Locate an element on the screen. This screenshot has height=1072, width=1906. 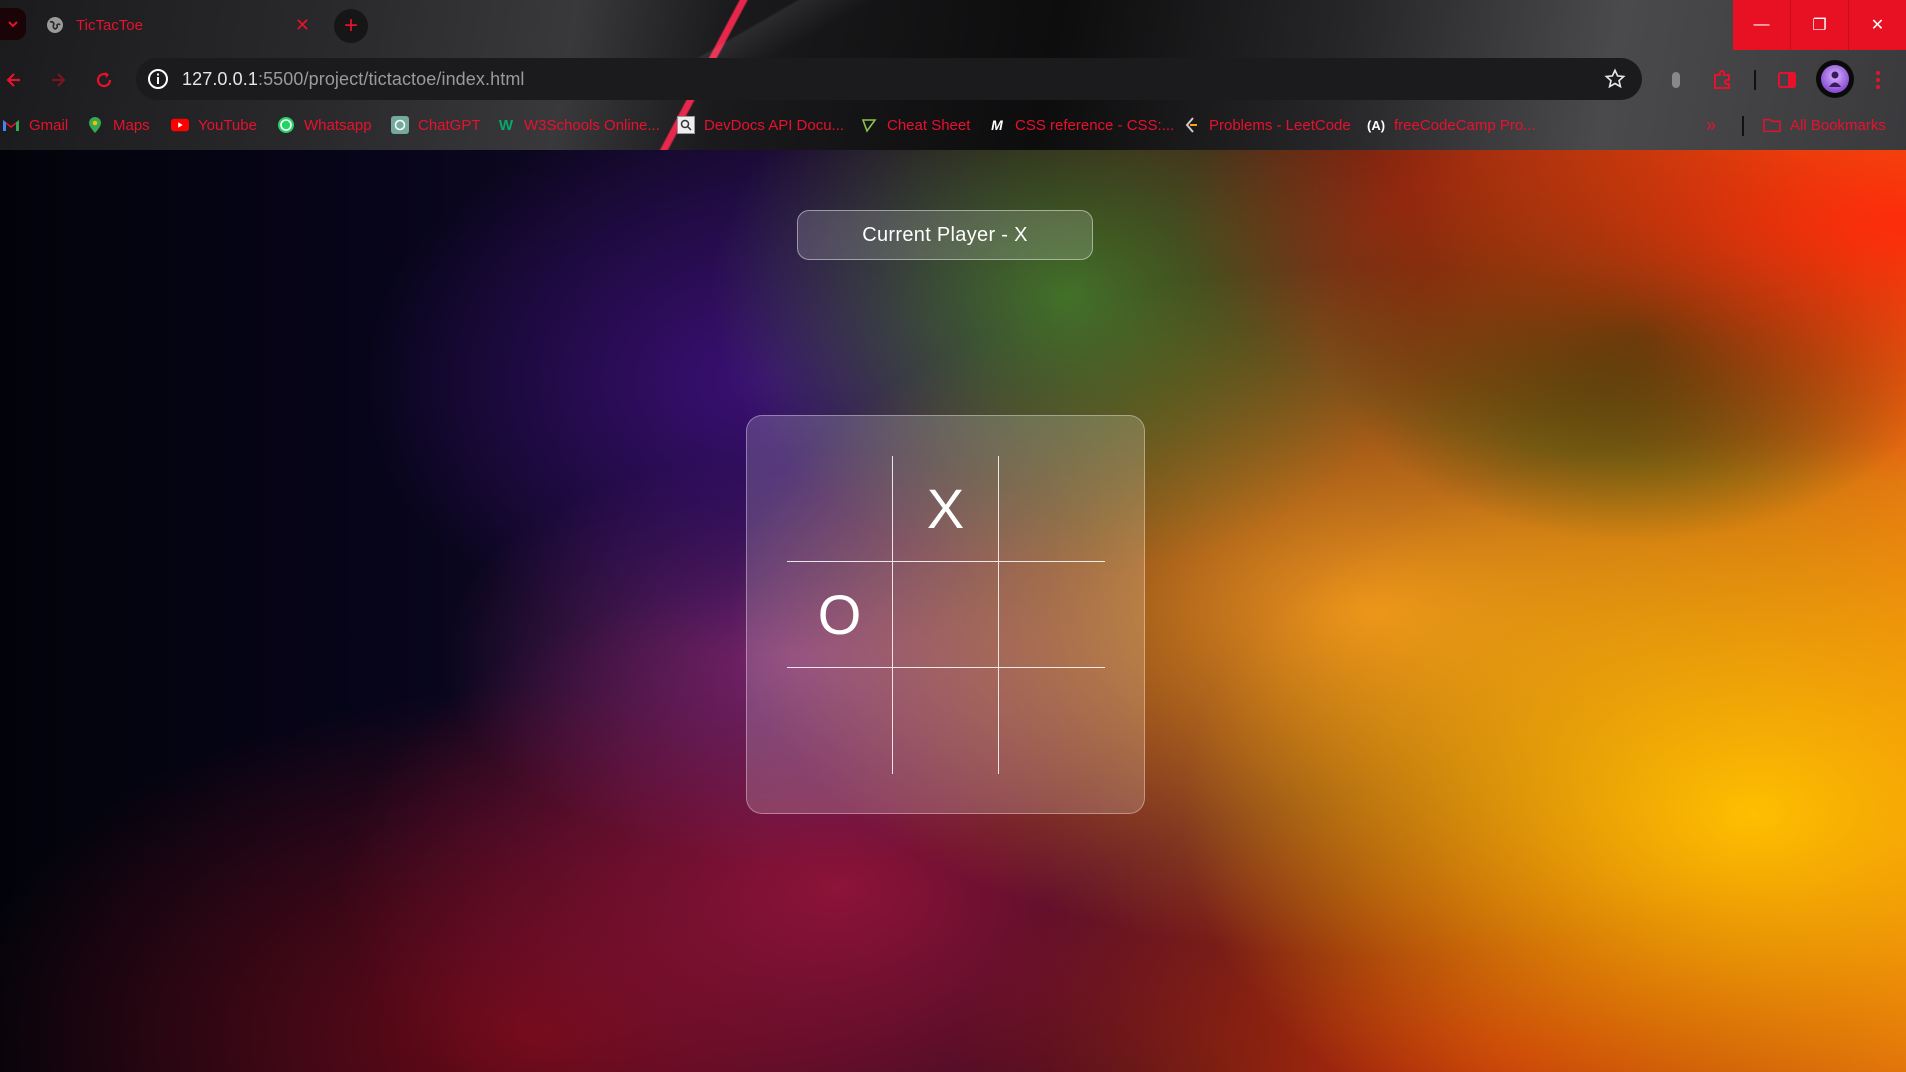
forward-button is located at coordinates (58, 80).